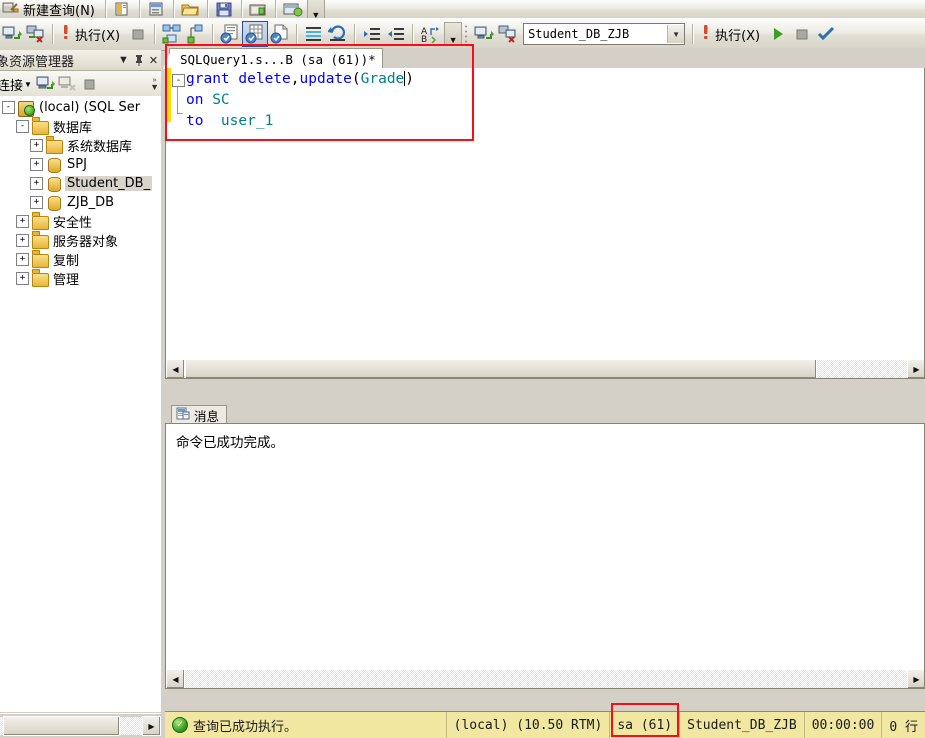  I want to click on save-icon, so click(225, 9).